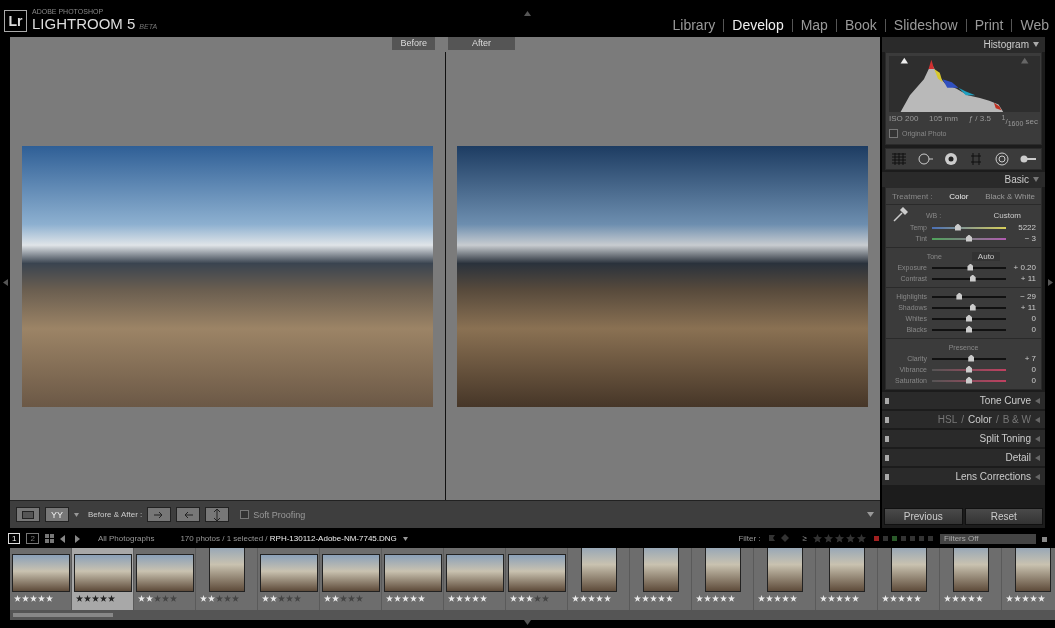 The width and height of the screenshot is (1055, 628). What do you see at coordinates (904, 538) in the screenshot?
I see `color-label-filter-icon` at bounding box center [904, 538].